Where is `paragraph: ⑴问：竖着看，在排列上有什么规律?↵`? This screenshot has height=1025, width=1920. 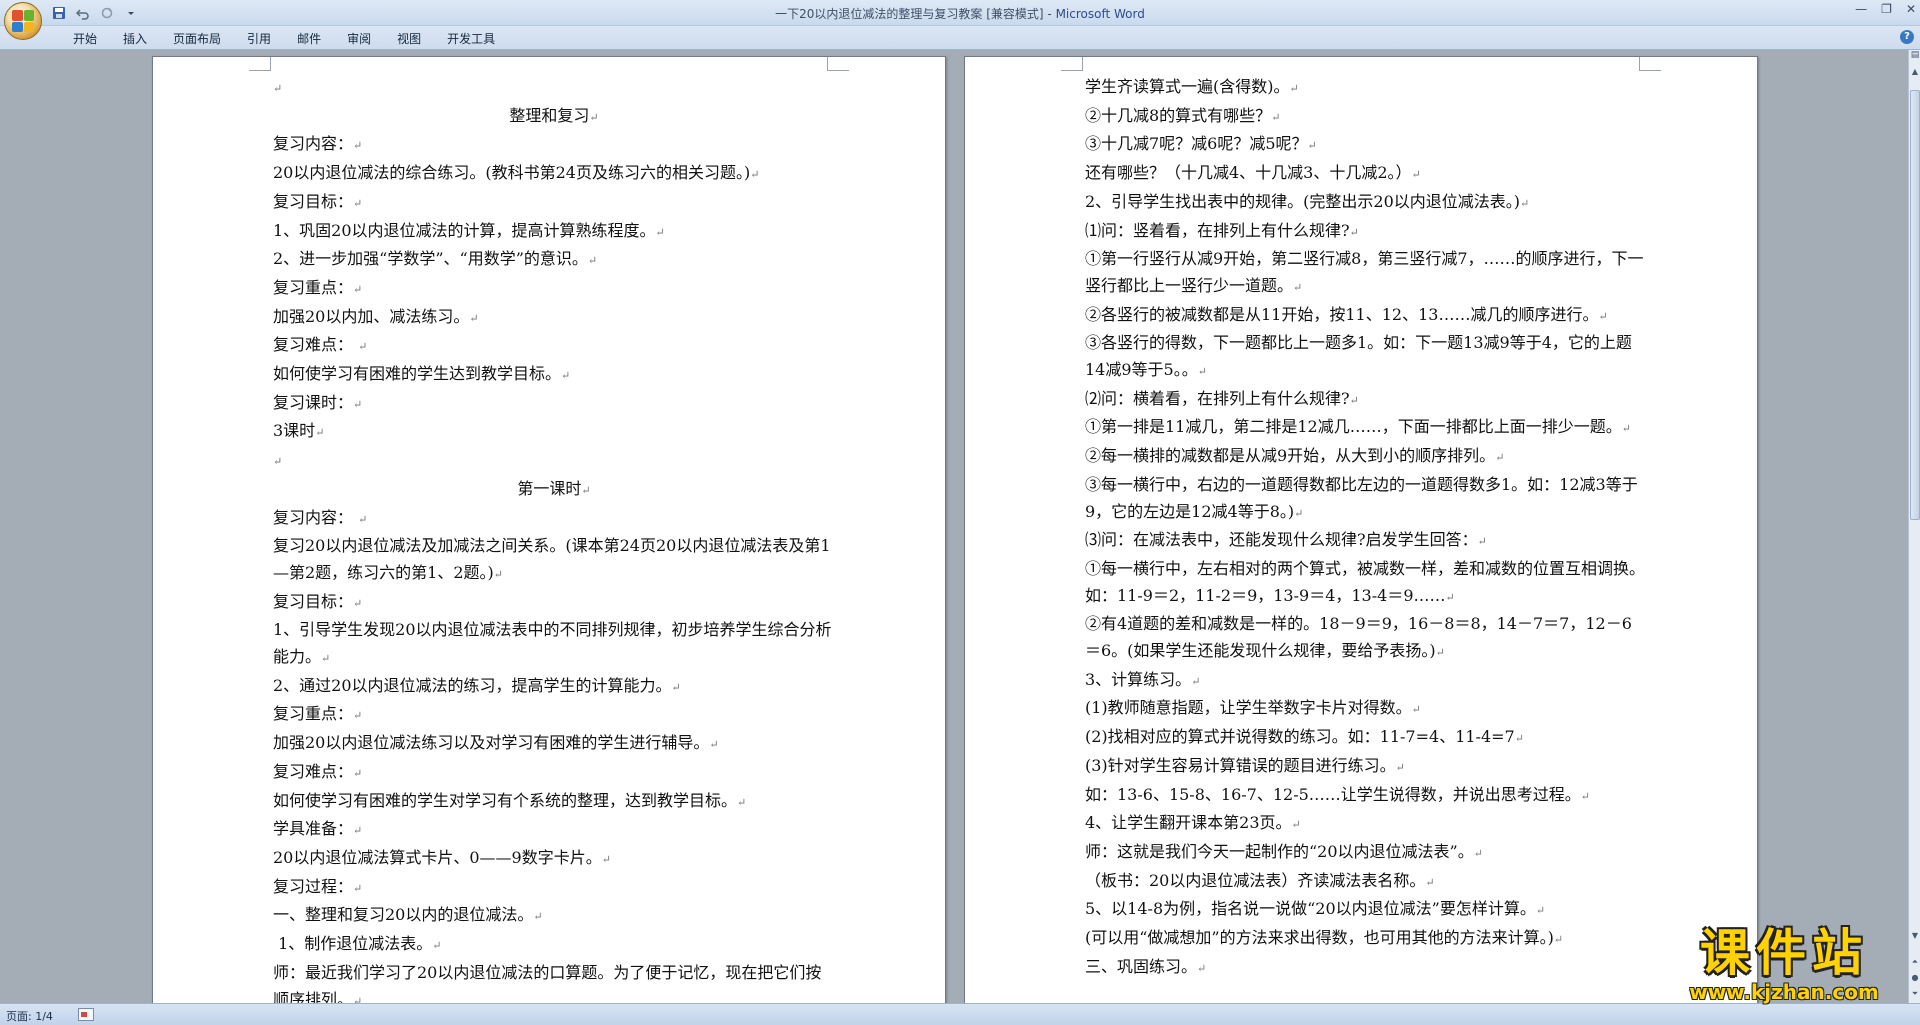
paragraph: ⑴问：竖着看，在排列上有什么规律?↵ is located at coordinates (1366, 232).